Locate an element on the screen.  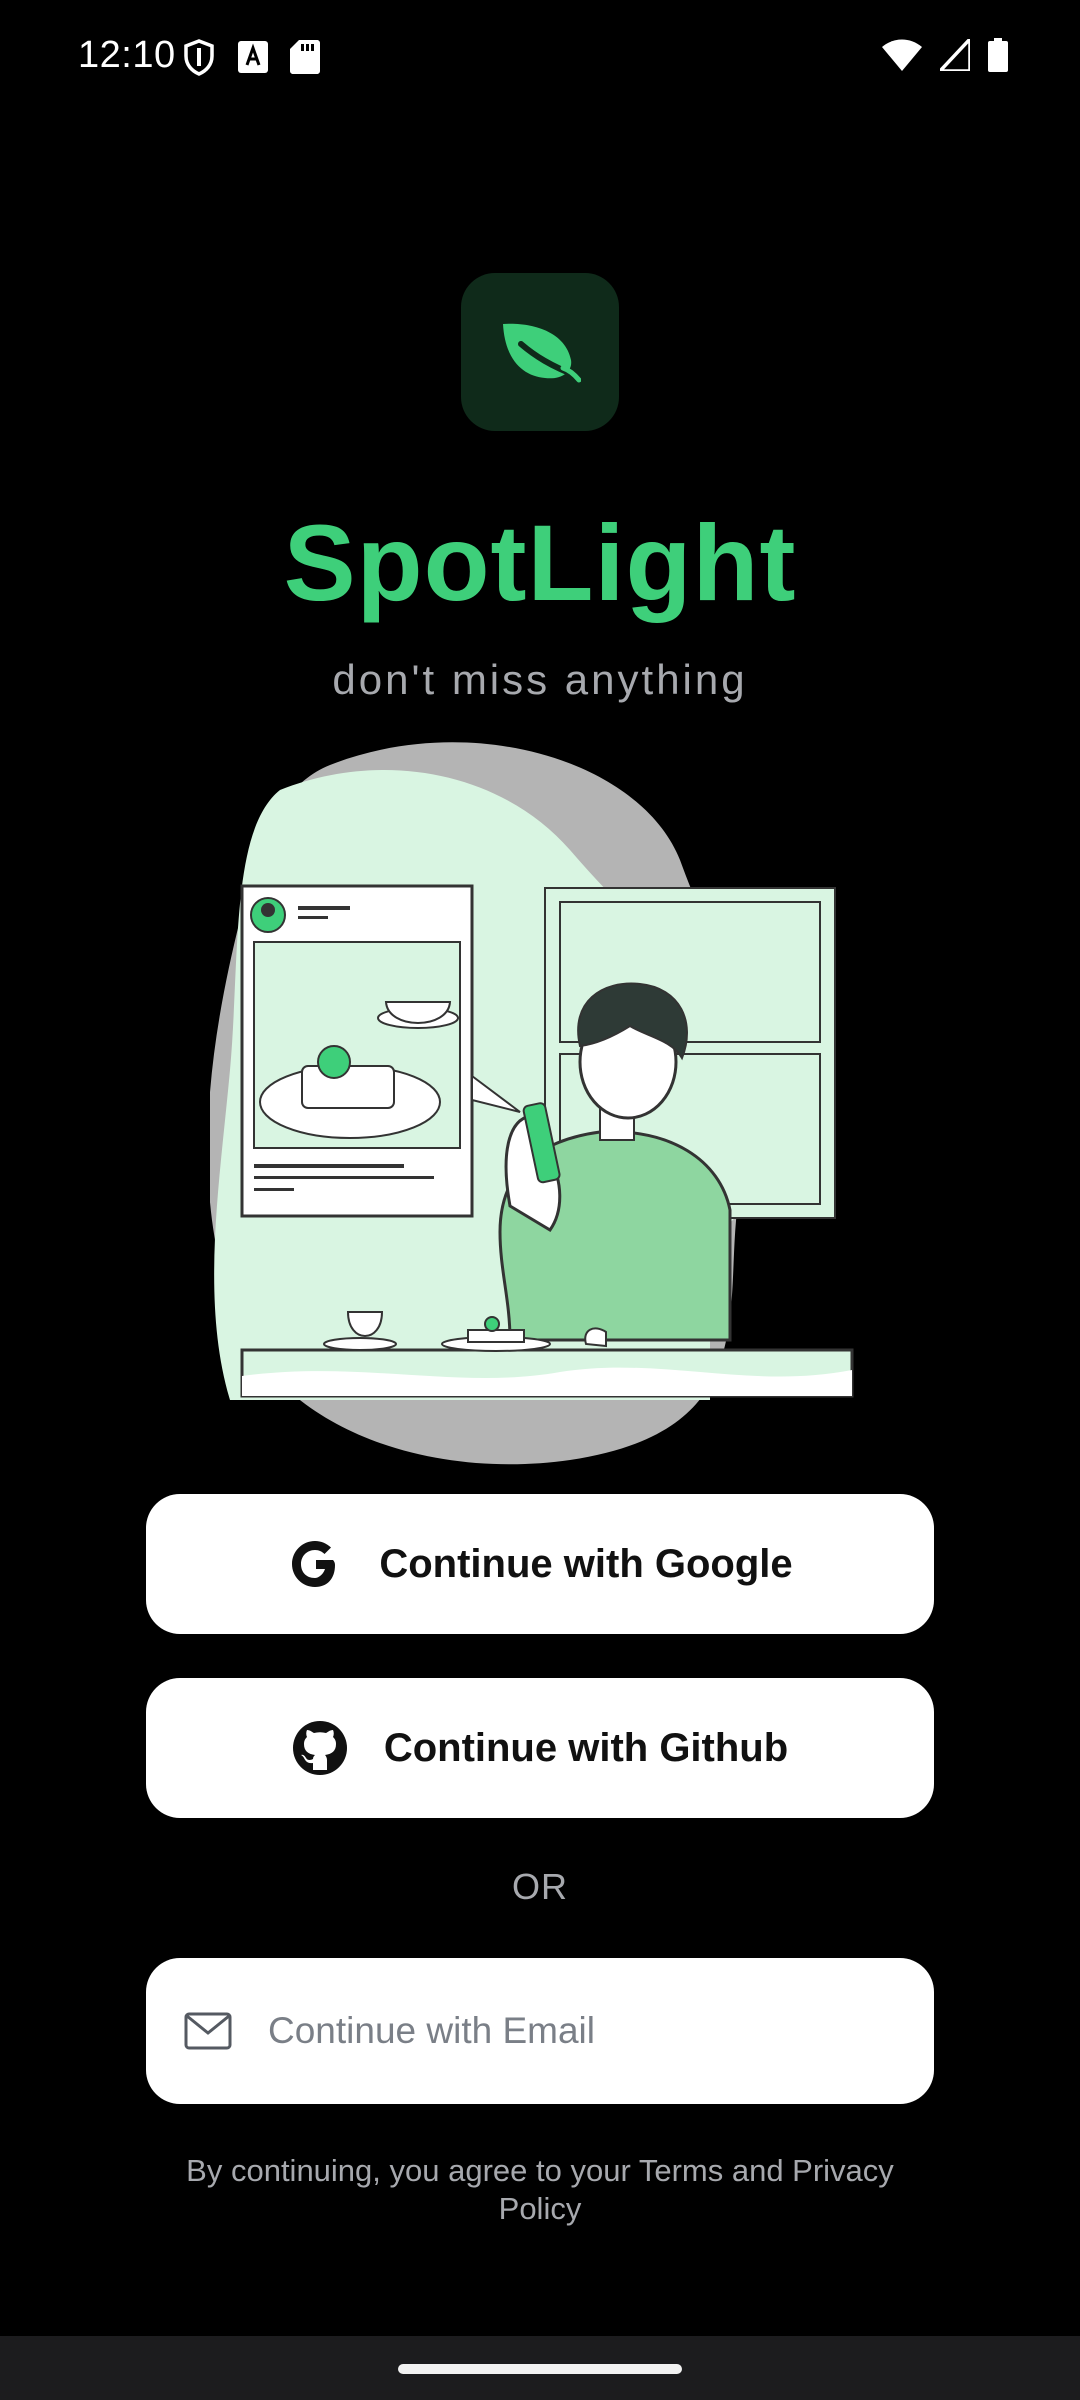
status-time: 12:10 is located at coordinates (127, 55).